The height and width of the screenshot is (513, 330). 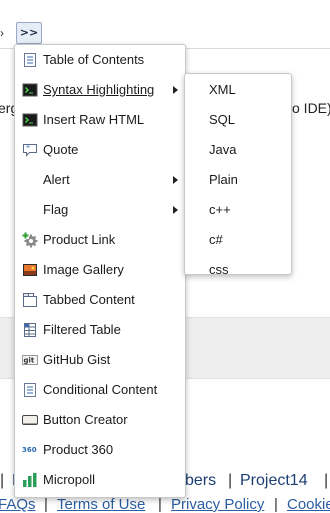 What do you see at coordinates (82, 329) in the screenshot?
I see `menu-item-label: Filtered Table` at bounding box center [82, 329].